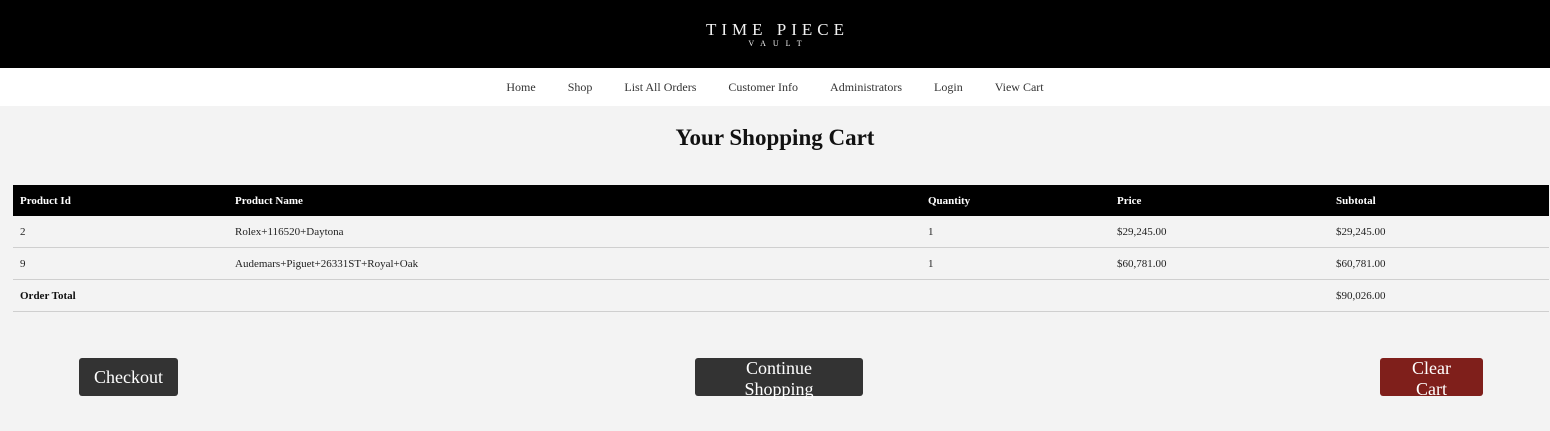 The width and height of the screenshot is (1550, 431). Describe the element at coordinates (763, 87) in the screenshot. I see `nav-customer-info: Customer Info` at that location.